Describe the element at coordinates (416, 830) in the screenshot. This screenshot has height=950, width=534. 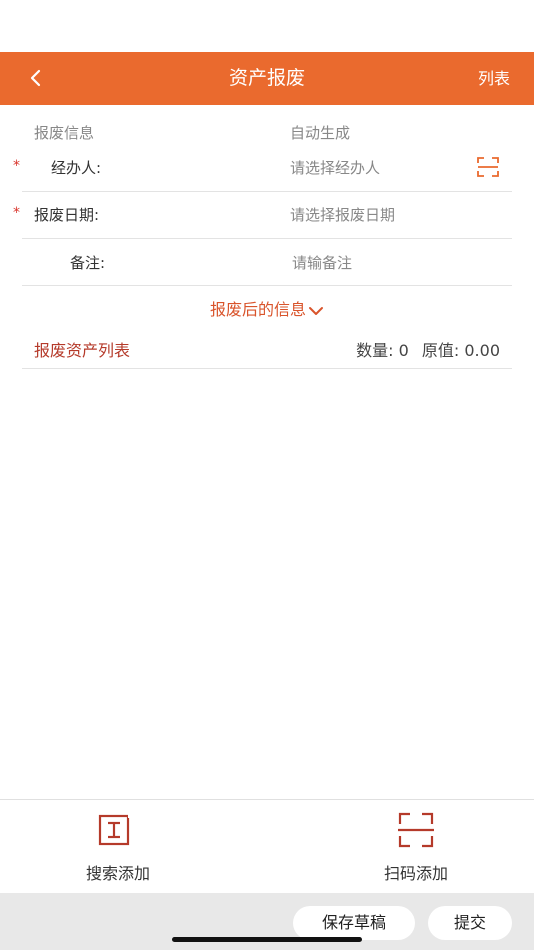
I see `scan-add-icon` at that location.